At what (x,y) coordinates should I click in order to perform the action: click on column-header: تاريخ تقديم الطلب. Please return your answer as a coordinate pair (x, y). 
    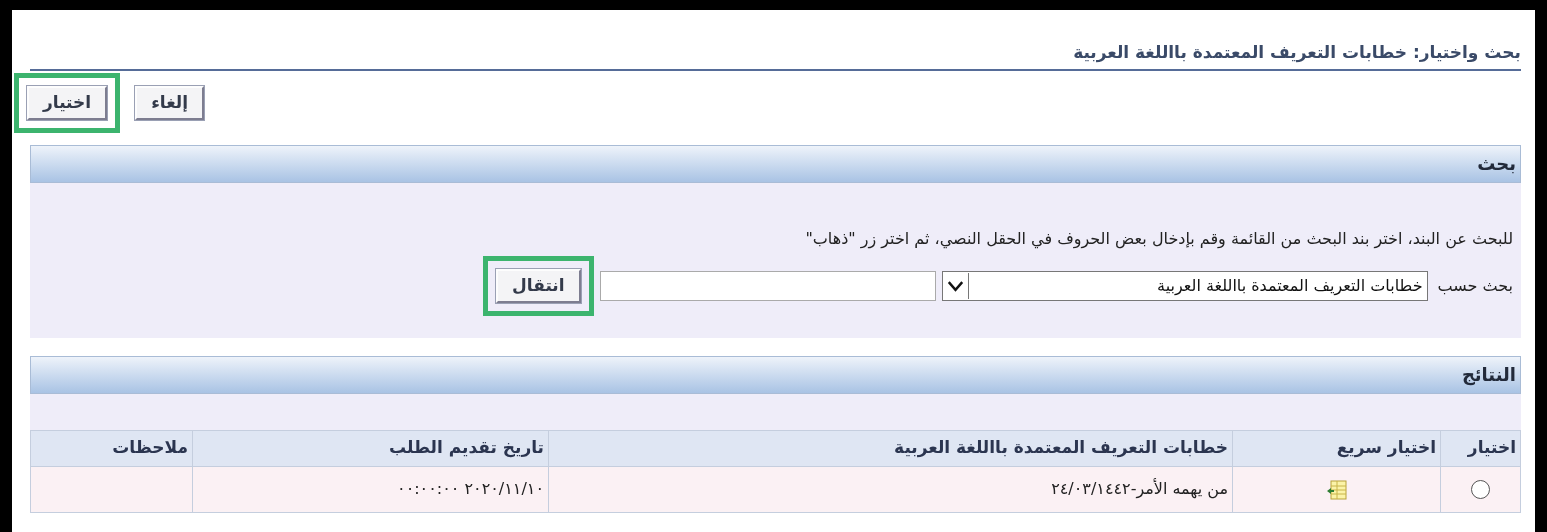
    Looking at the image, I should click on (370, 448).